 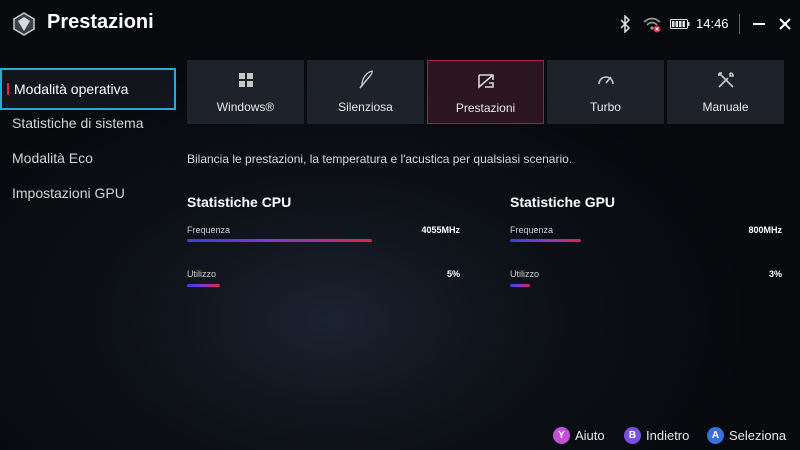 What do you see at coordinates (24, 24) in the screenshot?
I see `app-logo-icon` at bounding box center [24, 24].